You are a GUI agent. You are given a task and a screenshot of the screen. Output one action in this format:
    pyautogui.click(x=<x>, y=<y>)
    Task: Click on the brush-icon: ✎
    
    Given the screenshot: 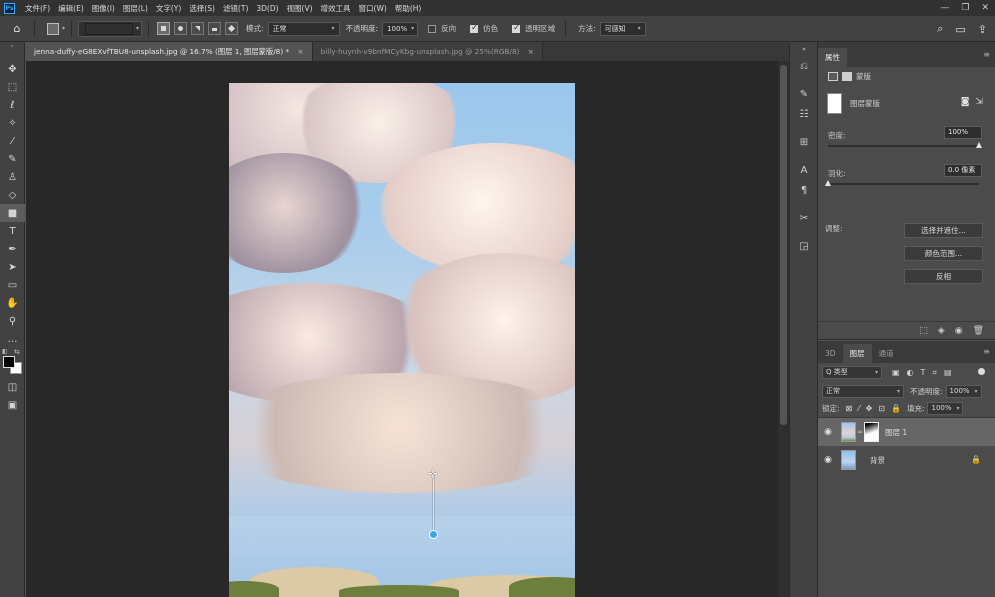 What is the action you would take?
    pyautogui.click(x=12, y=159)
    